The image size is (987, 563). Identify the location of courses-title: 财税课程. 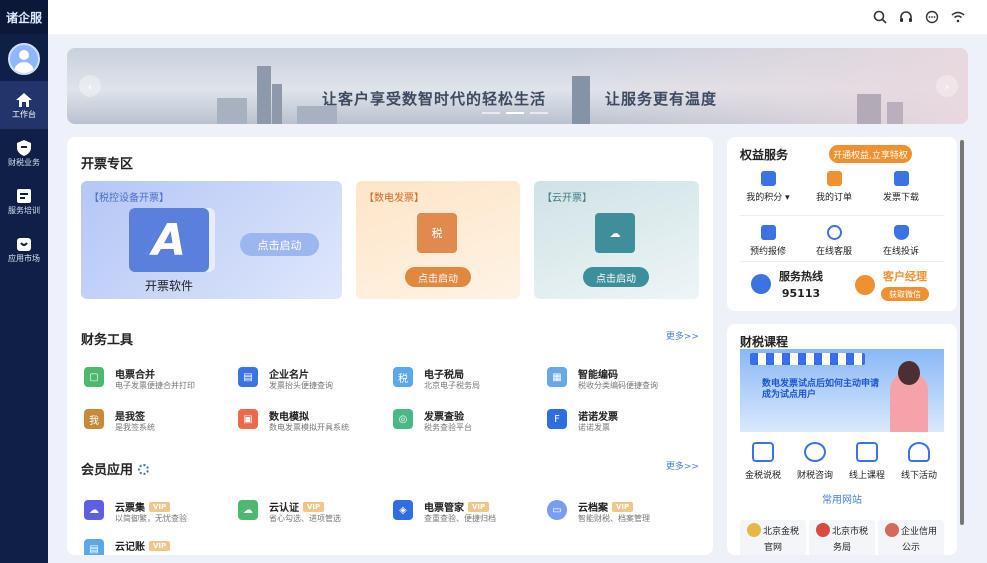
(764, 342).